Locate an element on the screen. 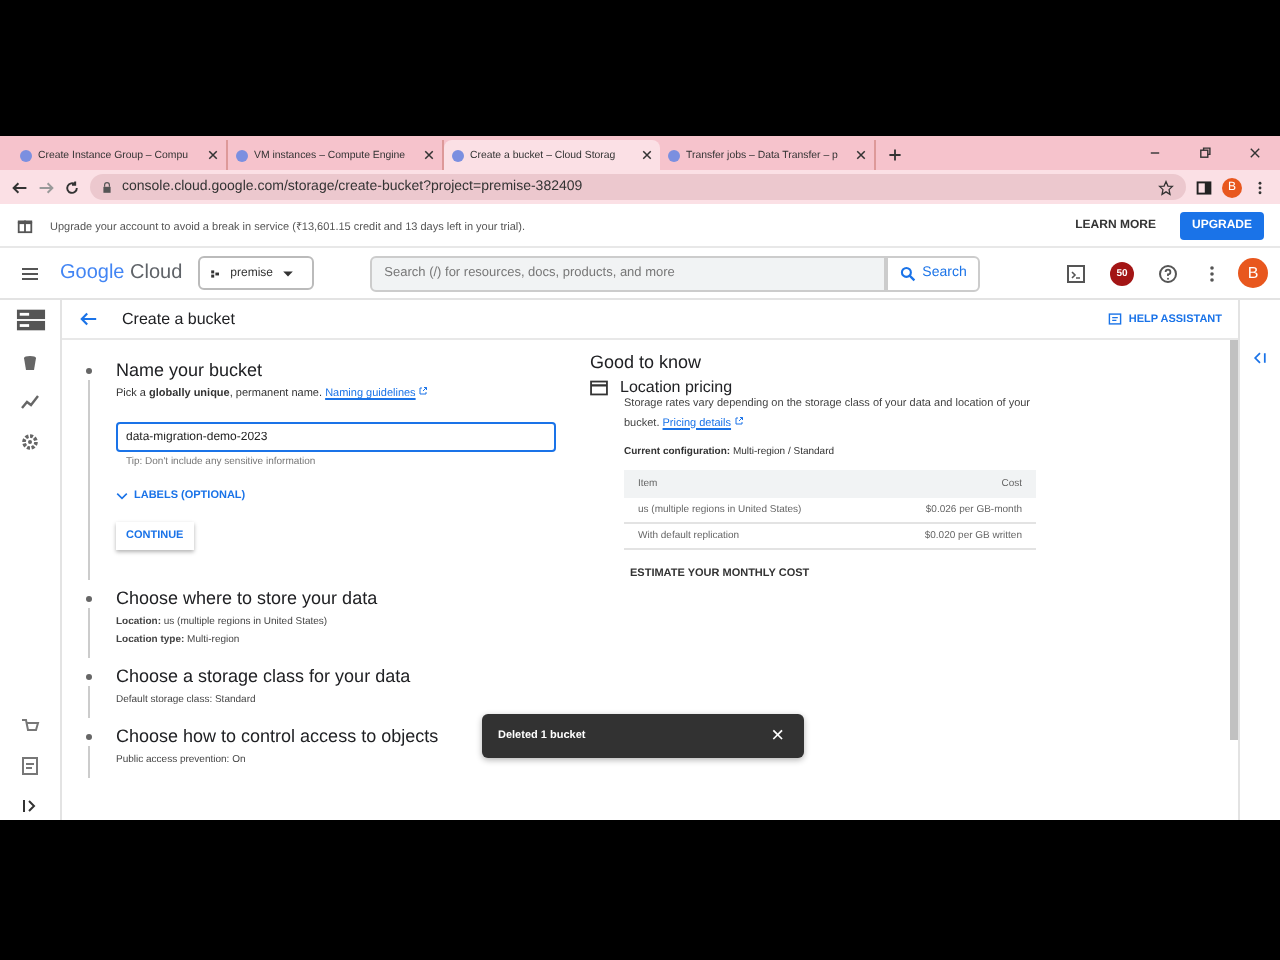  account-avatar: B is located at coordinates (1253, 273).